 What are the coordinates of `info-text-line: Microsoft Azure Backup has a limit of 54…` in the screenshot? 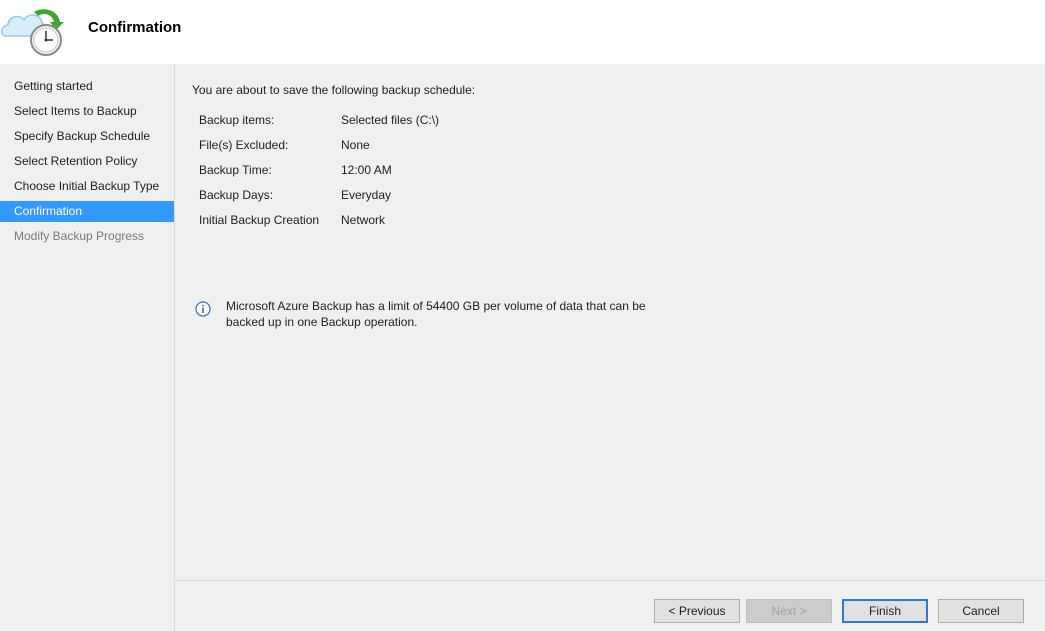 It's located at (436, 306).